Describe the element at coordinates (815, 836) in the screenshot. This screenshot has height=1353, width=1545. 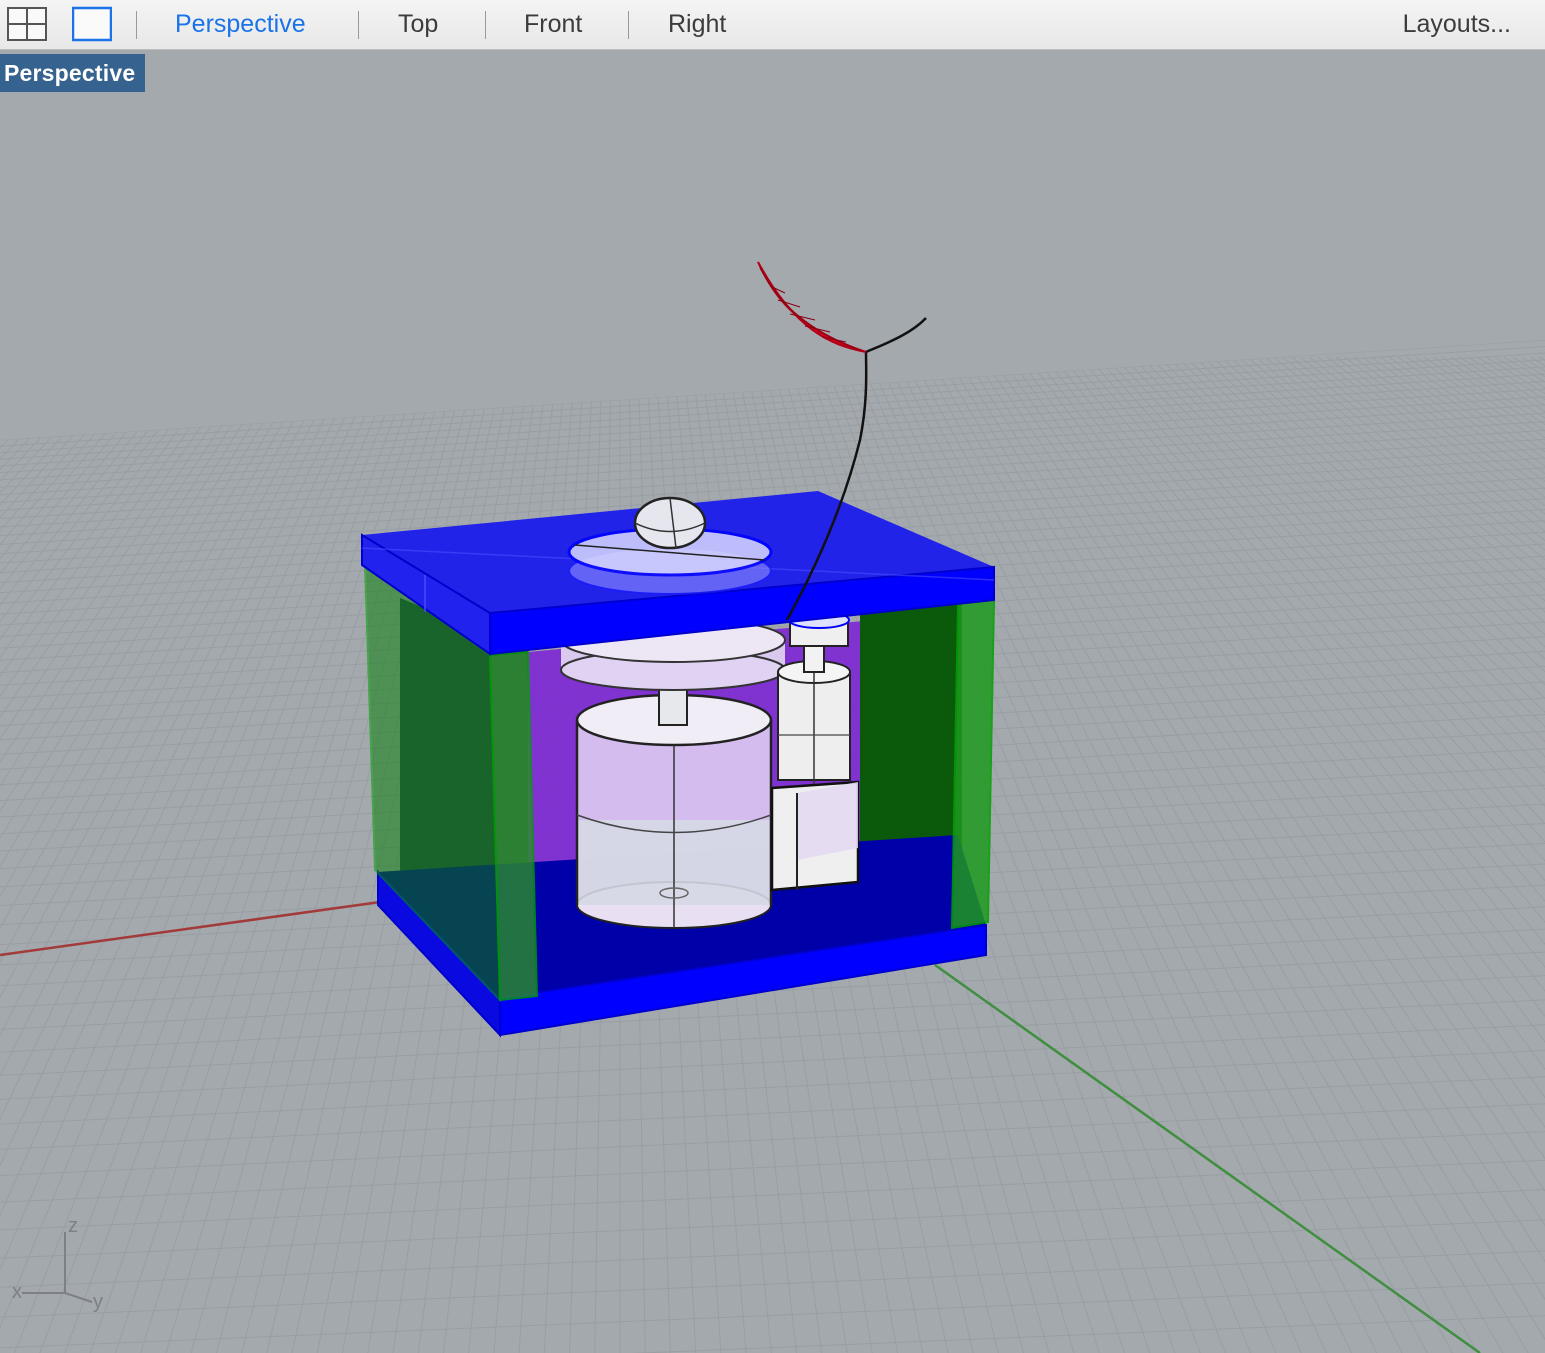
I see `motor-box` at that location.